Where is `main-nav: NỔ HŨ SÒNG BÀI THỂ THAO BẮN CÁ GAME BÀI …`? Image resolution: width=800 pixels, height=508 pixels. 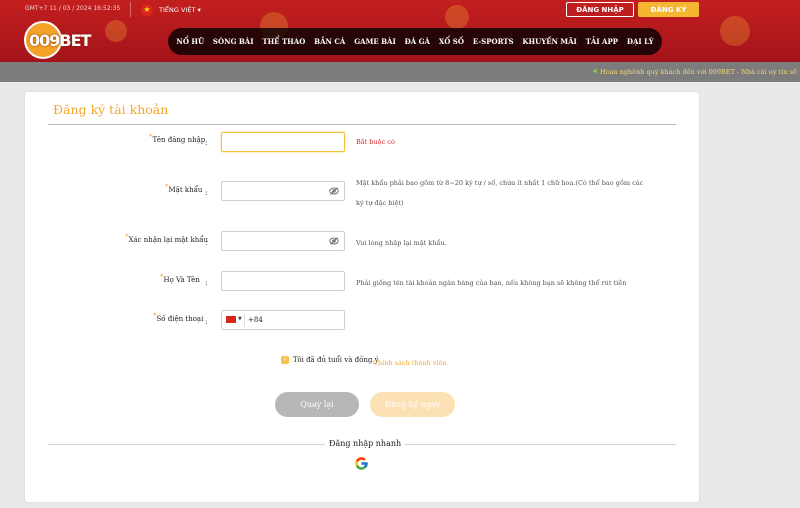 main-nav: NỔ HŨ SÒNG BÀI THỂ THAO BẮN CÁ GAME BÀI … is located at coordinates (415, 41).